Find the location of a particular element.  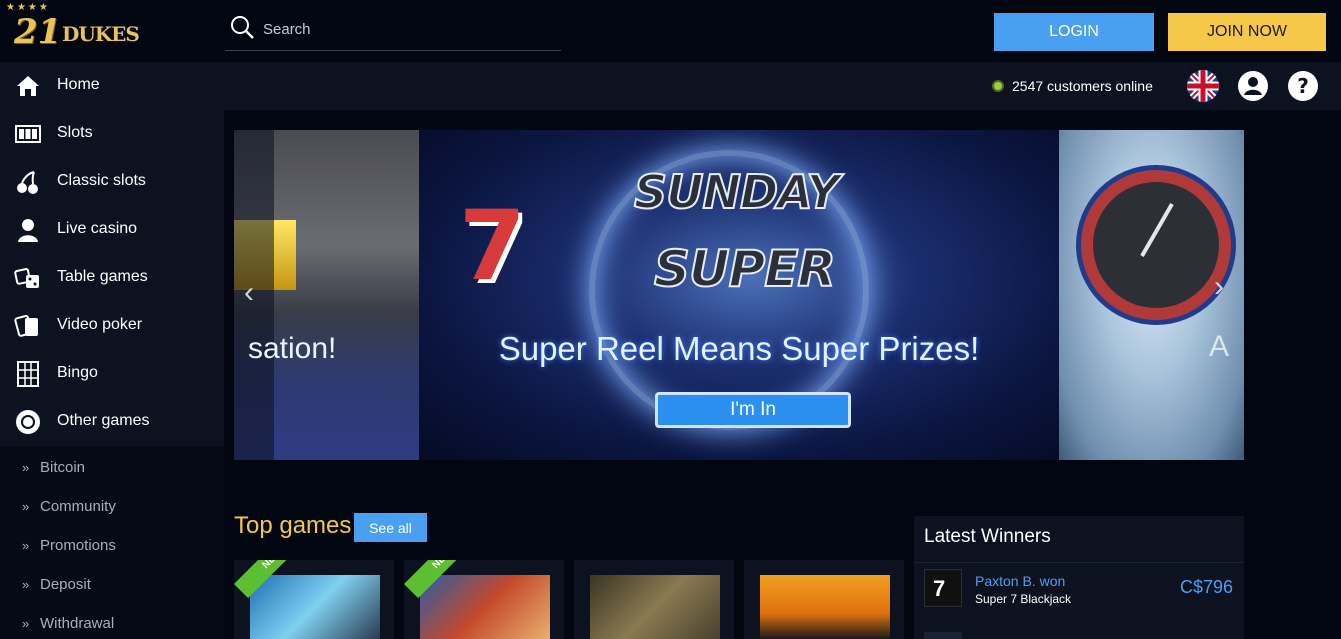

chip-icon is located at coordinates (28, 422).